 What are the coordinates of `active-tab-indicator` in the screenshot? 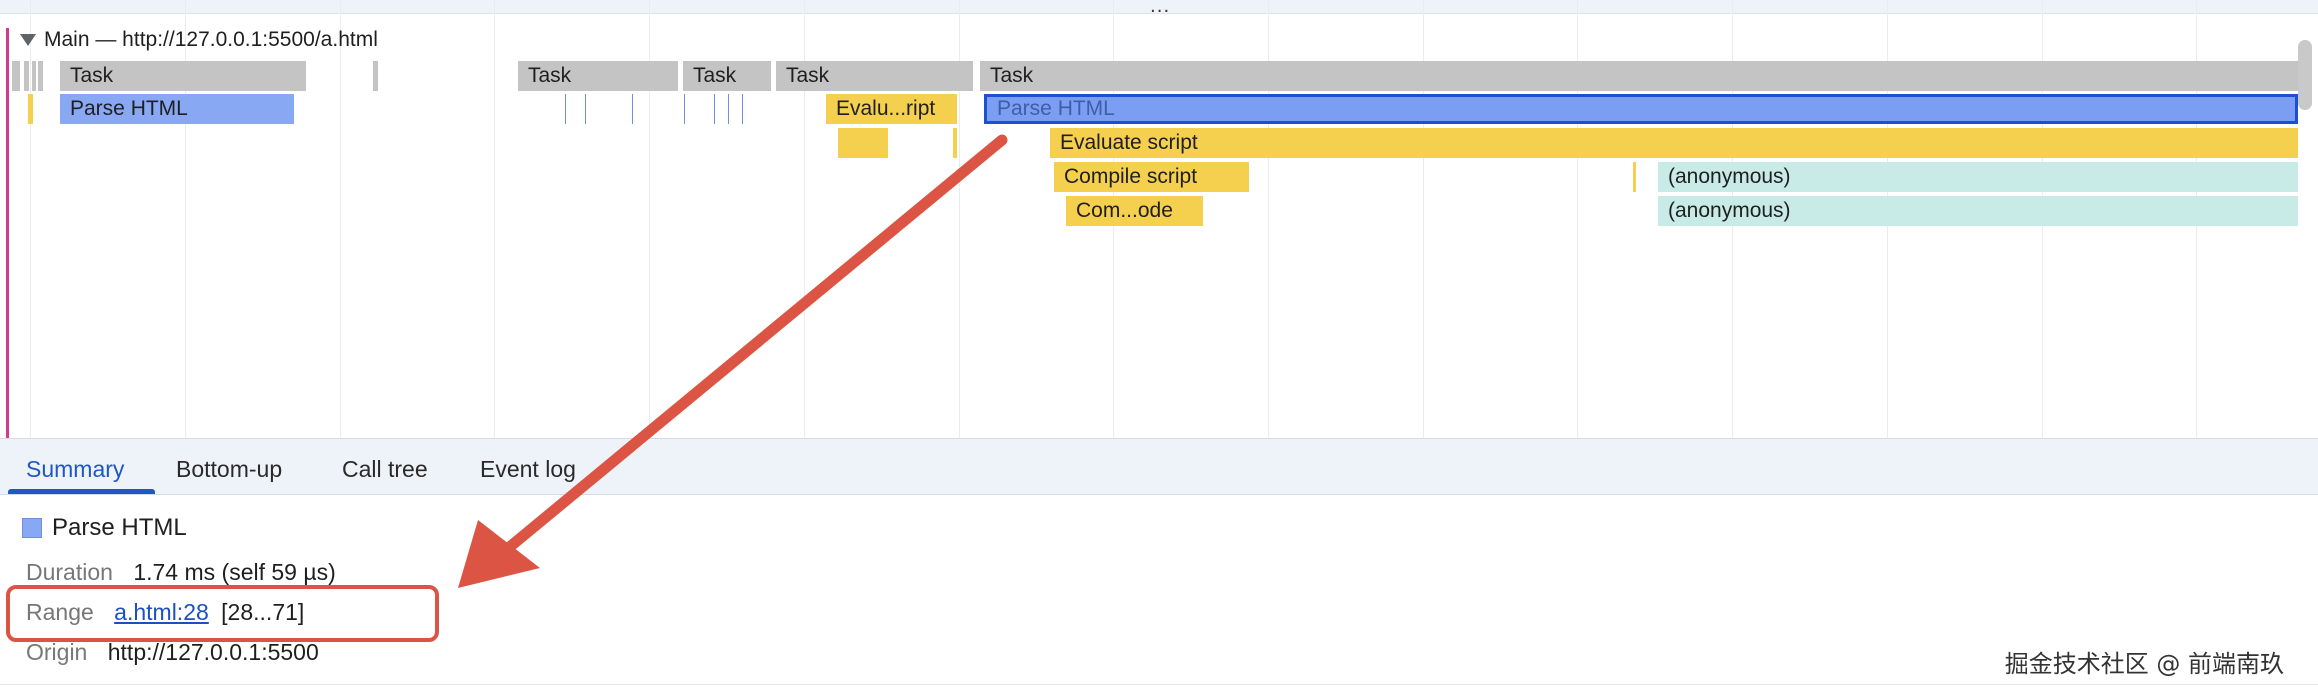 It's located at (81, 491).